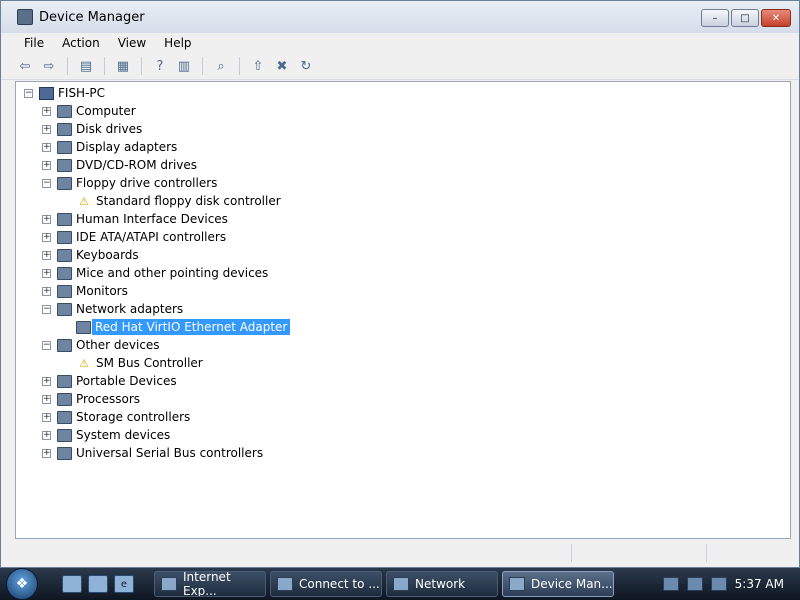  I want to click on toolbar: ⇦ ⇨ ▤ ▦? ▥ ⌕ ⇧ ✖ ↻, so click(400, 66).